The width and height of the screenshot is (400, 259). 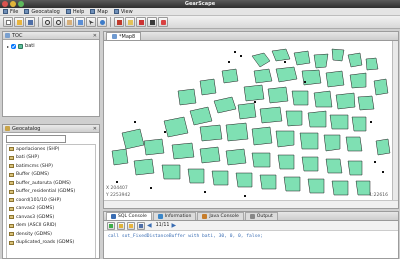 I want to click on tab-label: Information, so click(x=178, y=216).